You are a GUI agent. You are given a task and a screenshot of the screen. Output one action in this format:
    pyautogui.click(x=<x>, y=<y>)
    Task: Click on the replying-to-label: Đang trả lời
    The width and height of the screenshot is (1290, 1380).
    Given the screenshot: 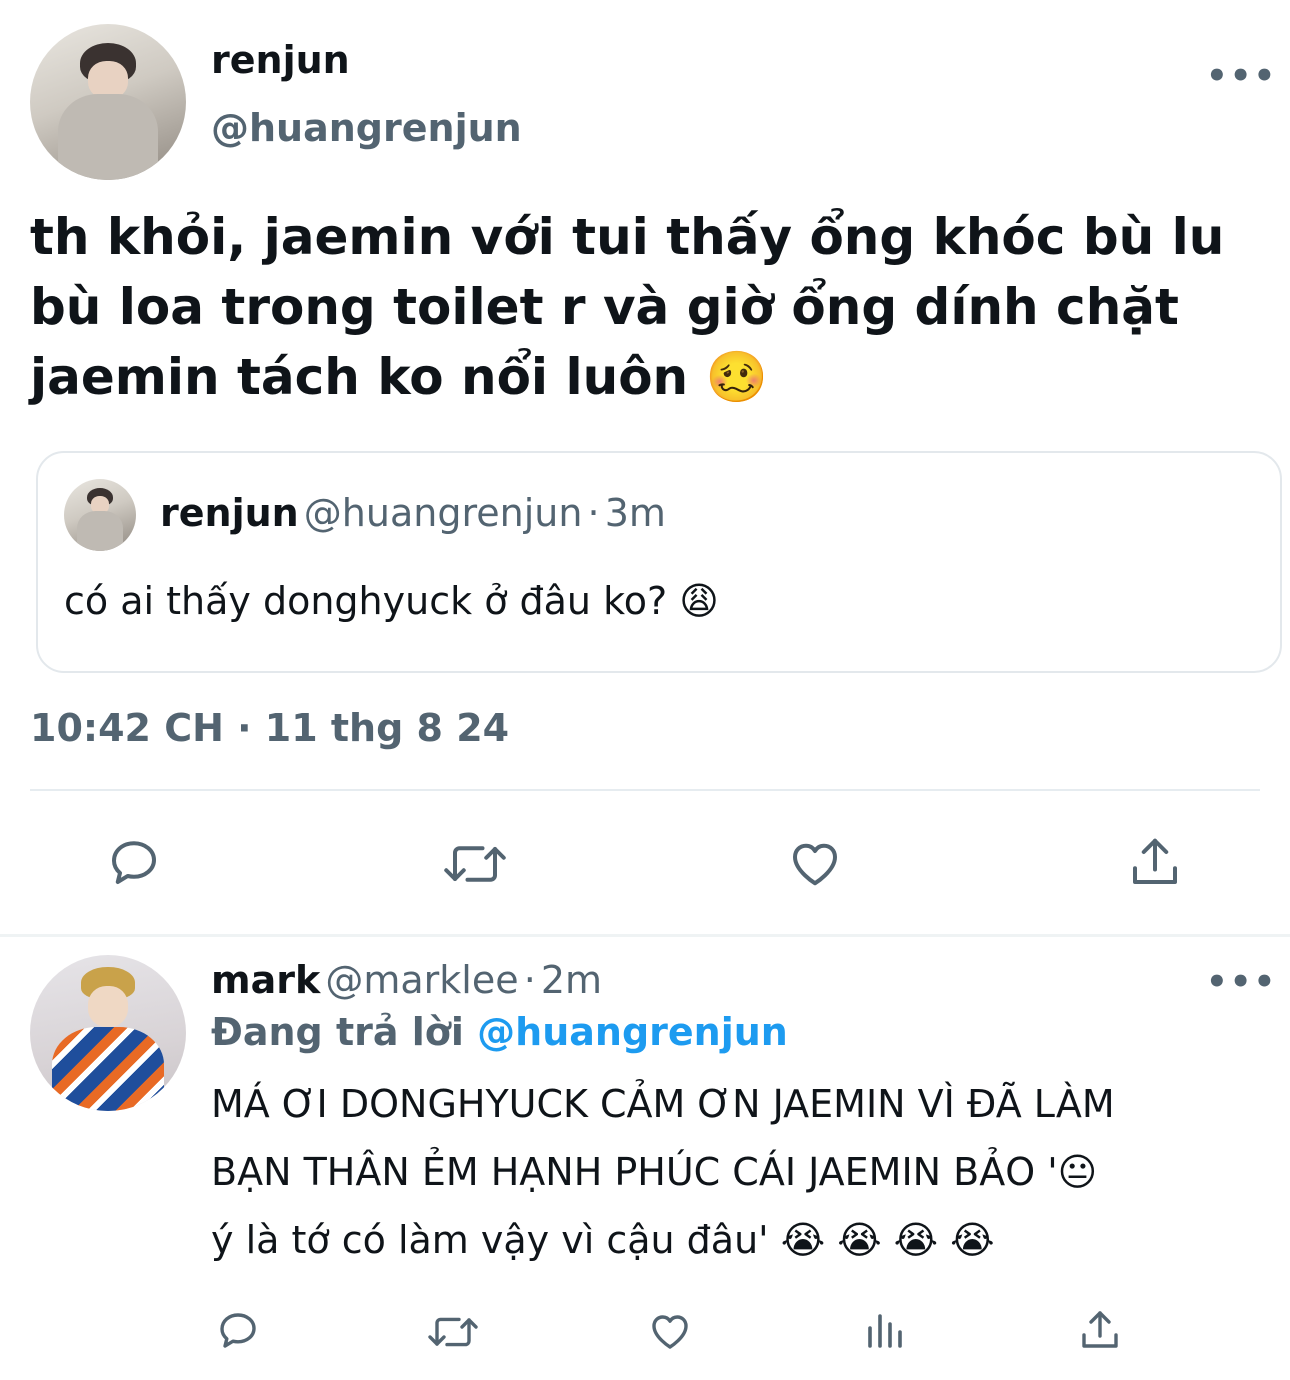 What is the action you would take?
    pyautogui.click(x=337, y=1032)
    